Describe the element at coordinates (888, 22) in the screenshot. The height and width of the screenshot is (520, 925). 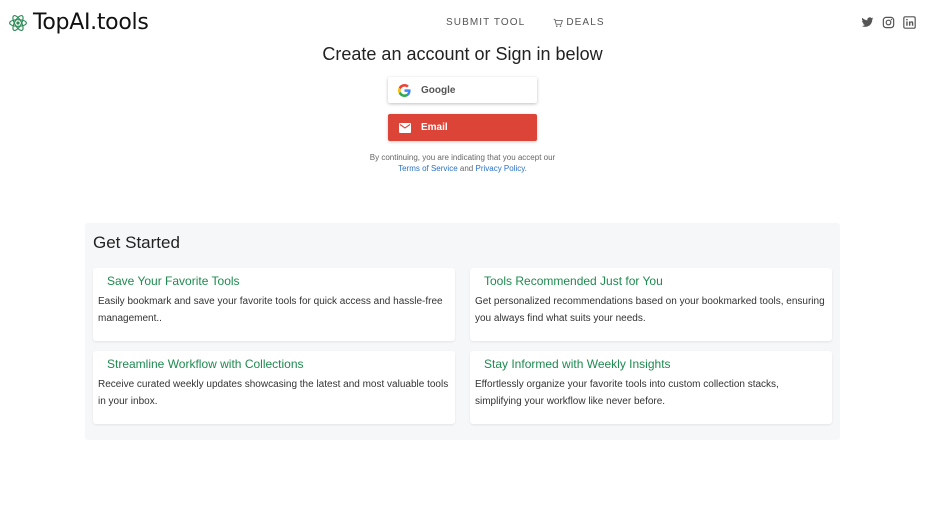
I see `instagram-icon` at that location.